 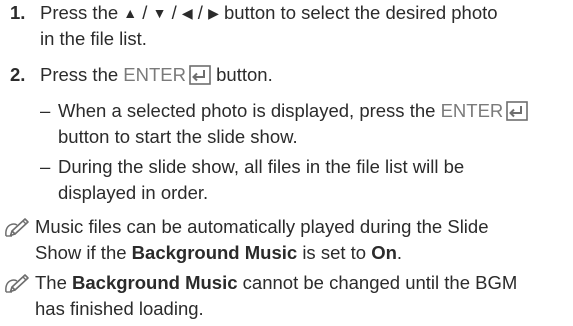 I want to click on note-text-mid: is set to, so click(x=334, y=252).